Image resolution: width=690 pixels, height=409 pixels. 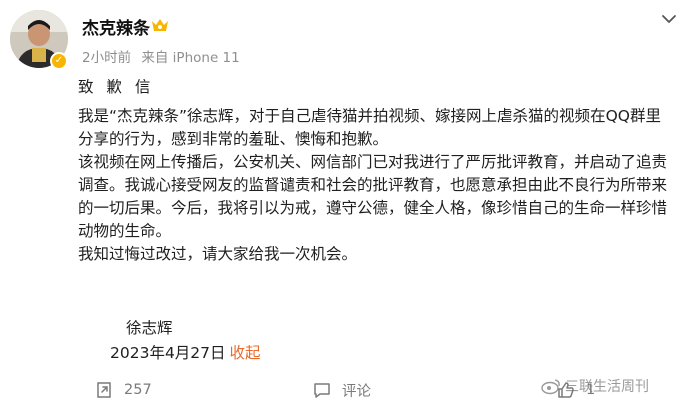 I want to click on vip-crown-icon, so click(x=160, y=25).